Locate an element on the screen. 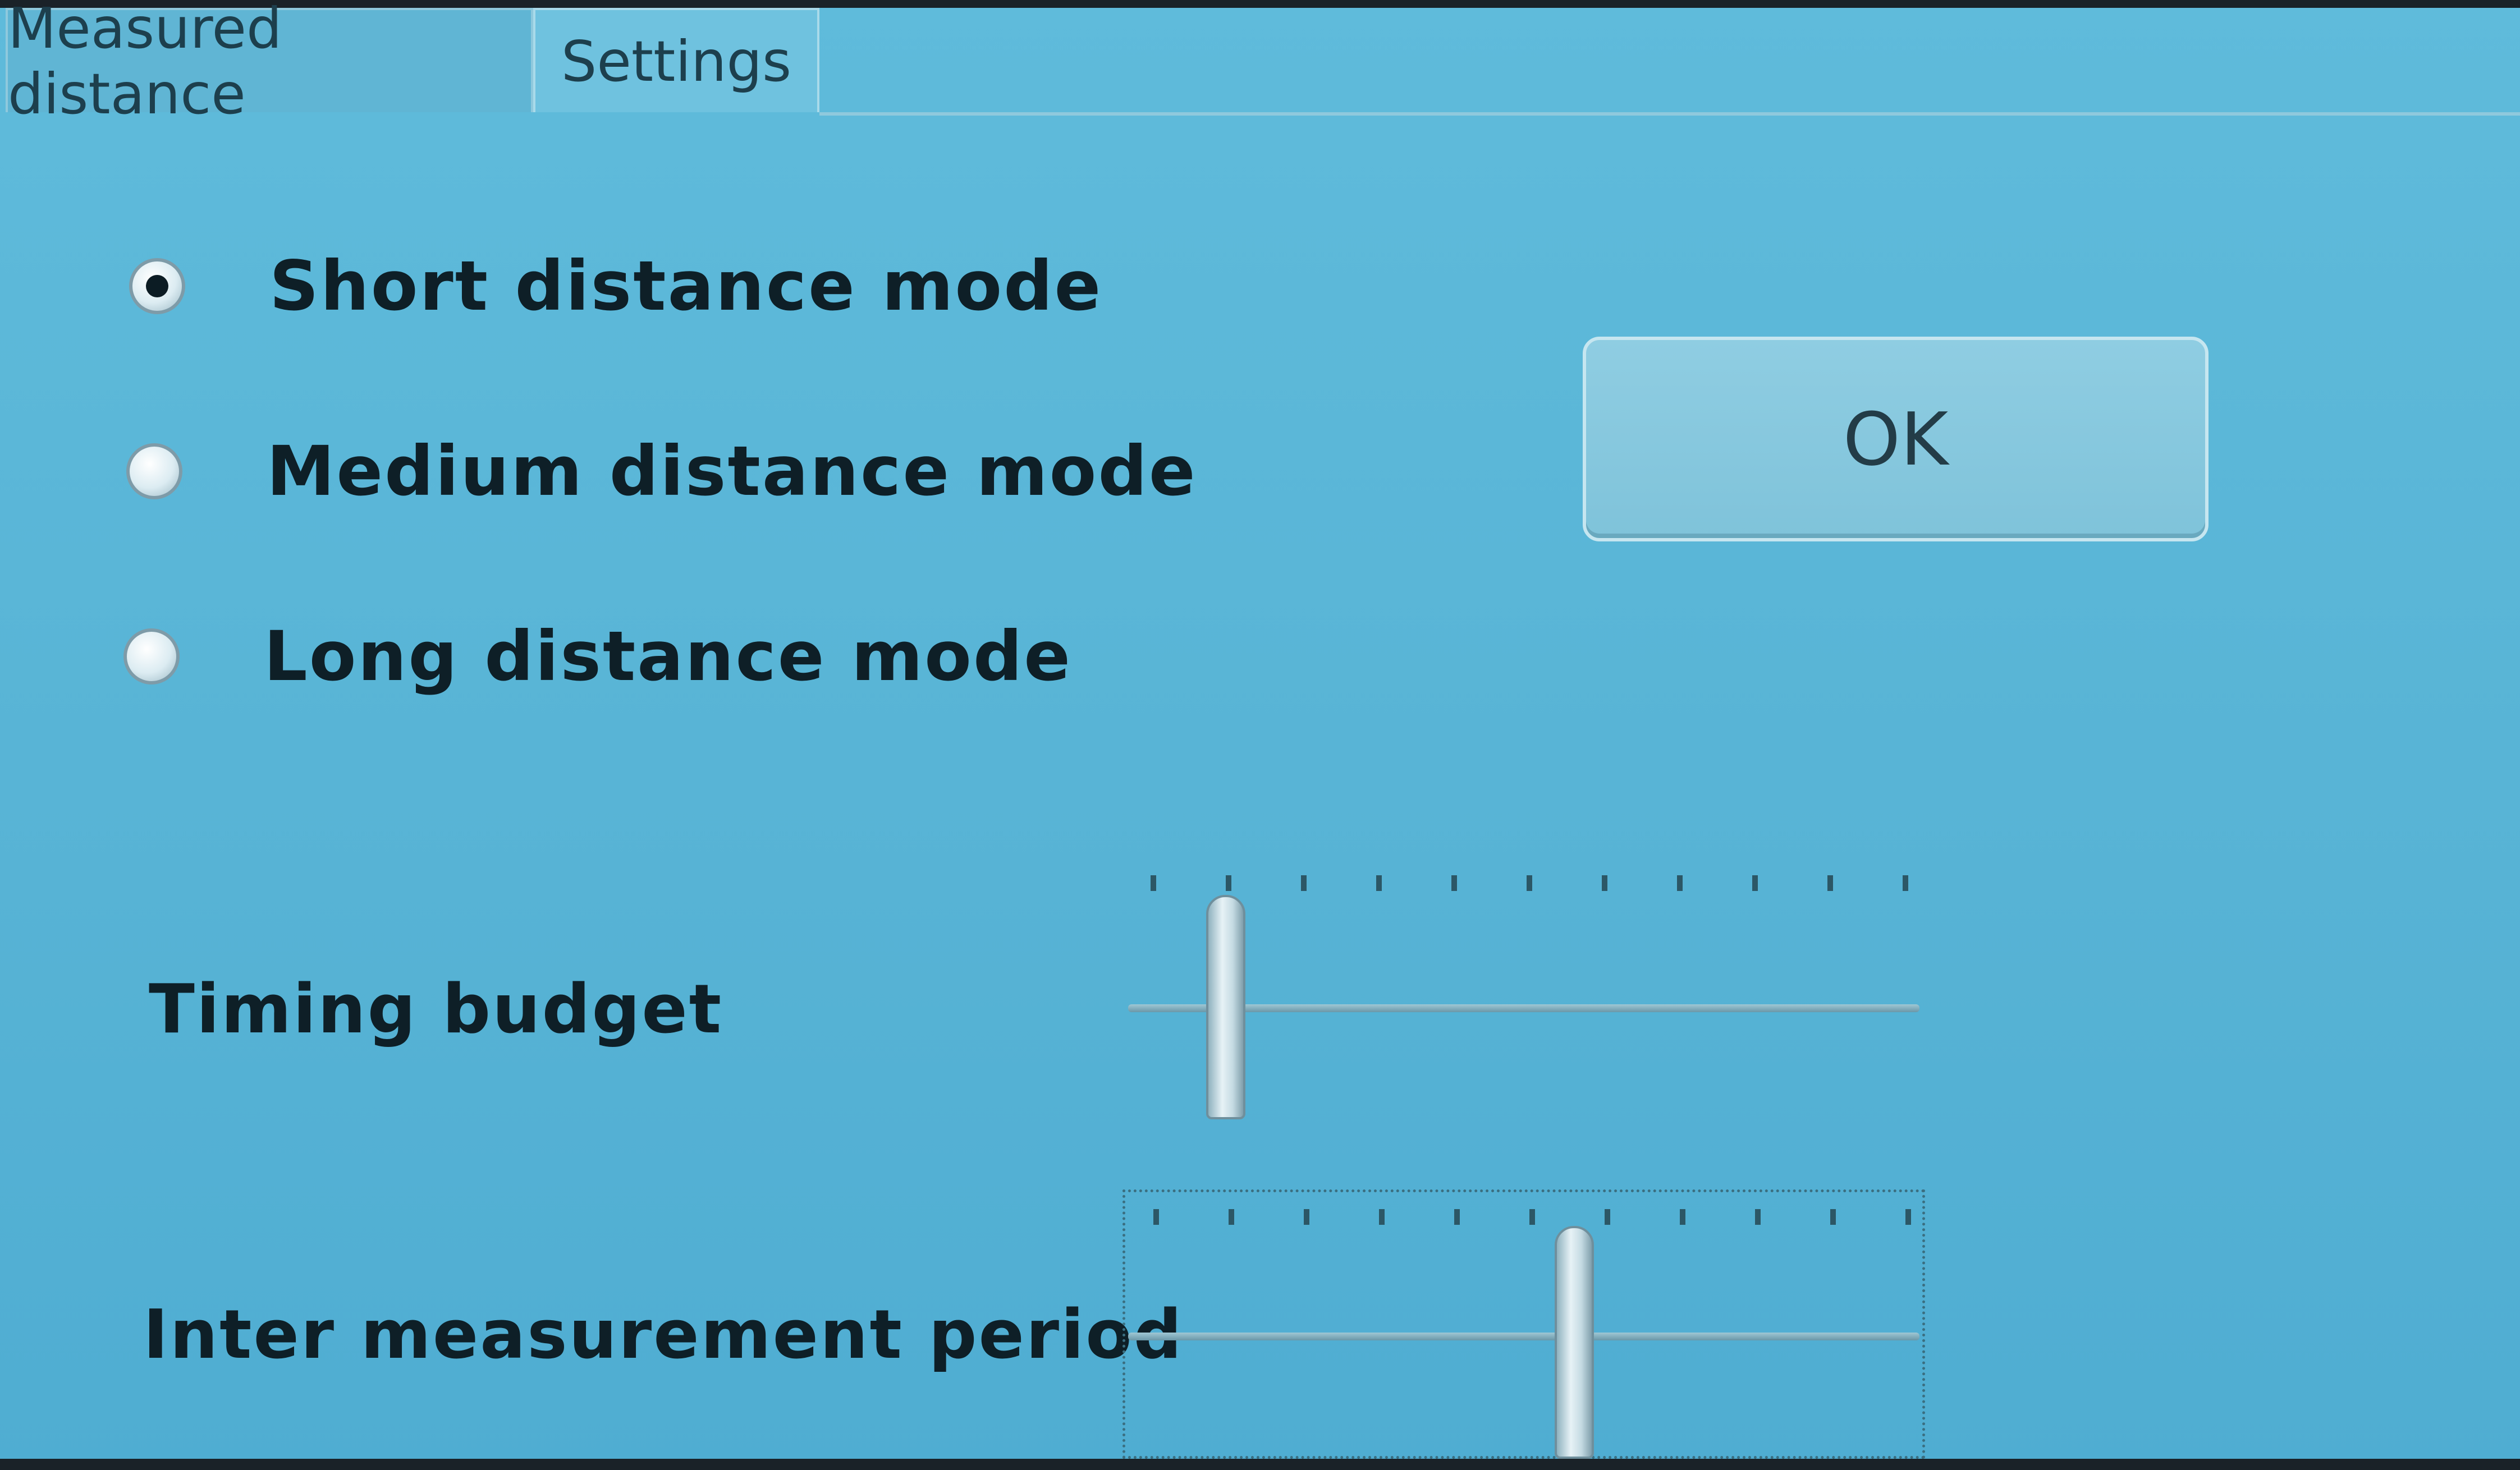 The height and width of the screenshot is (1470, 2520). tab-settings: Settings is located at coordinates (676, 60).